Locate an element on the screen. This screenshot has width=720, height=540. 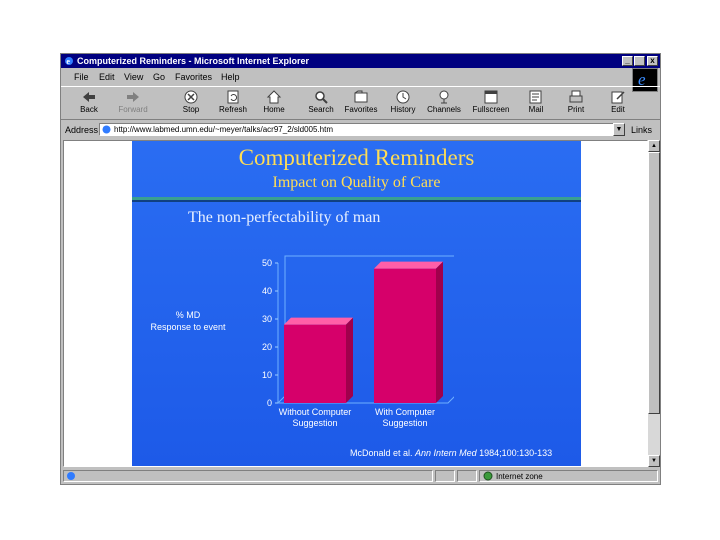
y-tick-label: 30 is located at coordinates (267, 319).